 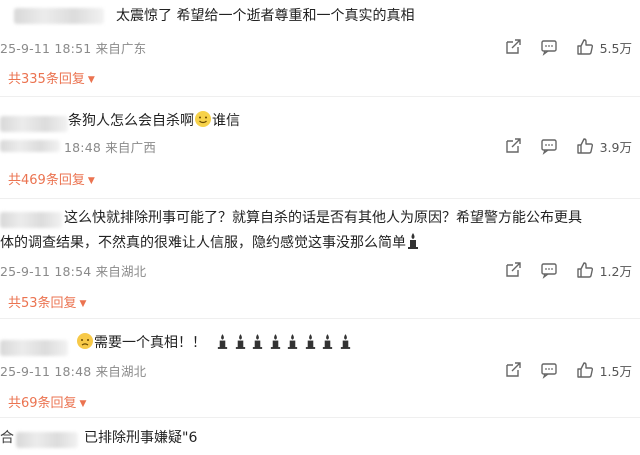 I want to click on comment-actions: 1.5万, so click(x=559, y=370).